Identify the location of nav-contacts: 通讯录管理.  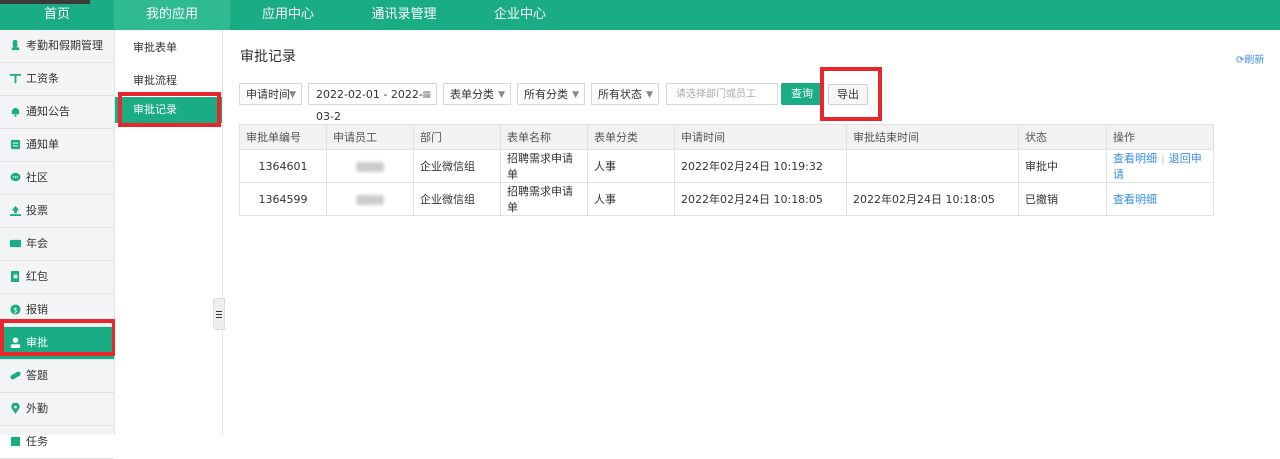
(404, 15).